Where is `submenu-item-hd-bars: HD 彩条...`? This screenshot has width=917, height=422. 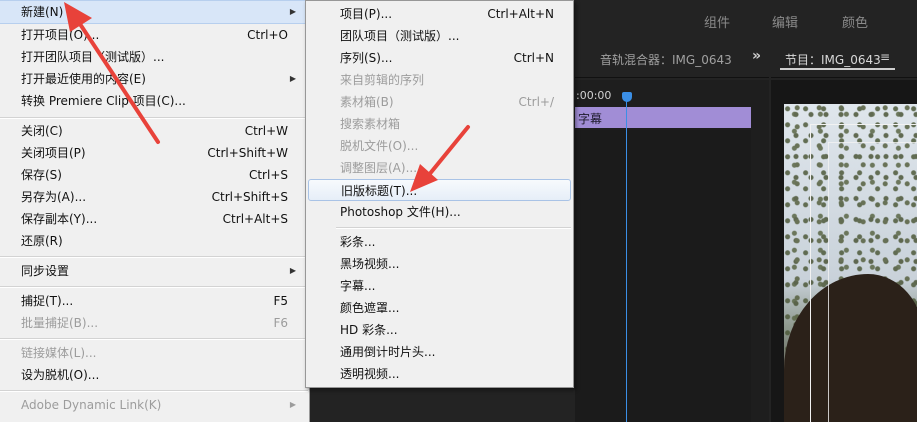
submenu-item-hd-bars: HD 彩条... is located at coordinates (439, 330).